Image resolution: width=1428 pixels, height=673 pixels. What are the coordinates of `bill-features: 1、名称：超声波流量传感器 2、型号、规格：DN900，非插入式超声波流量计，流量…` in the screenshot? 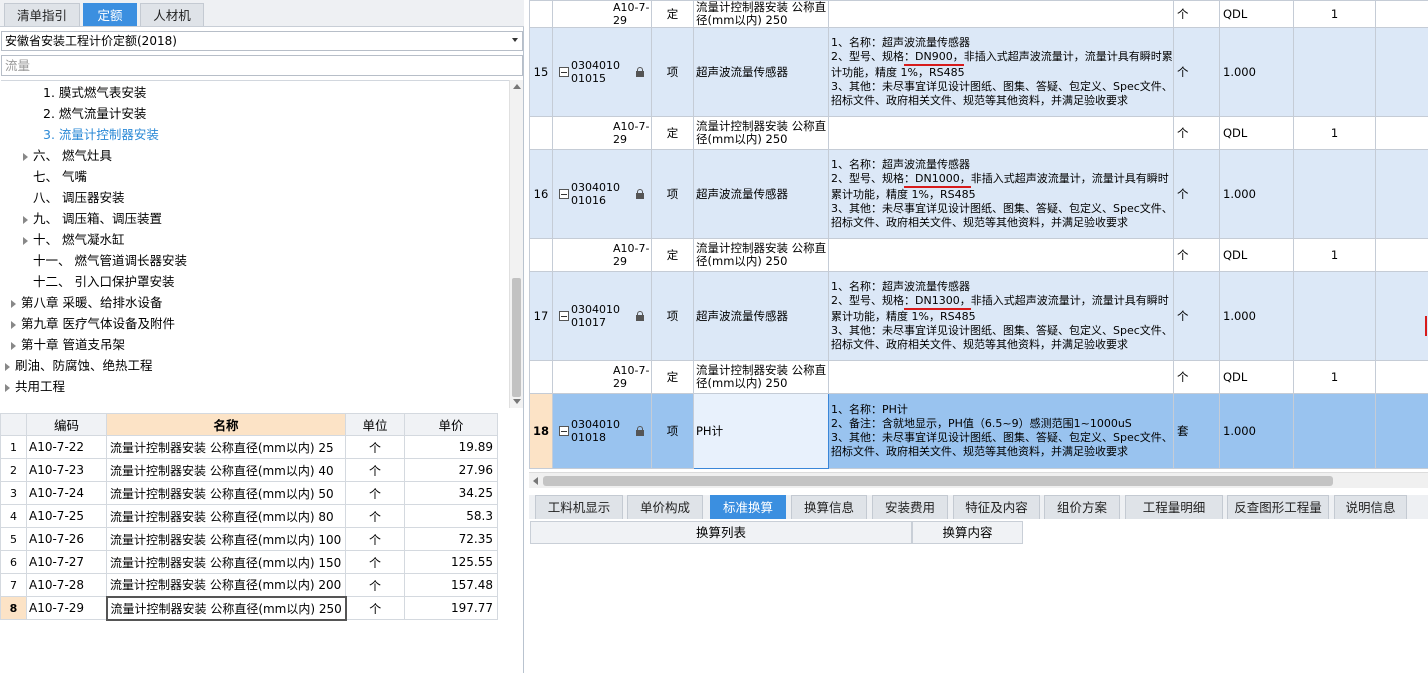 It's located at (1001, 72).